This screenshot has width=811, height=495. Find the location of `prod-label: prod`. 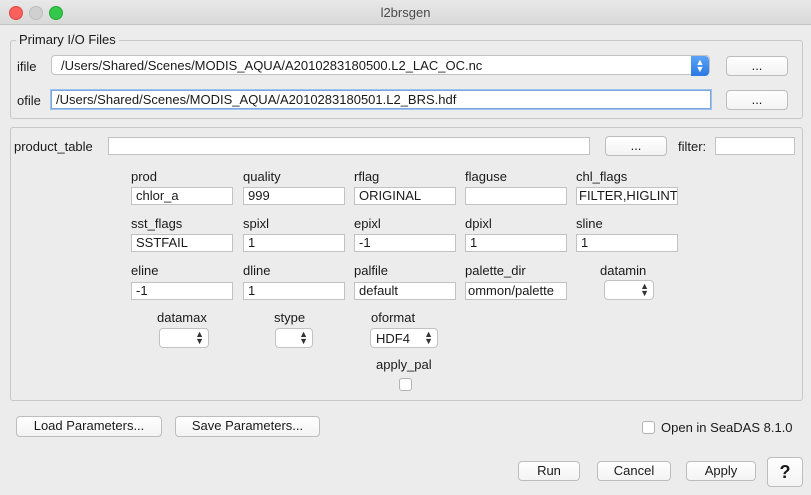

prod-label: prod is located at coordinates (144, 176).